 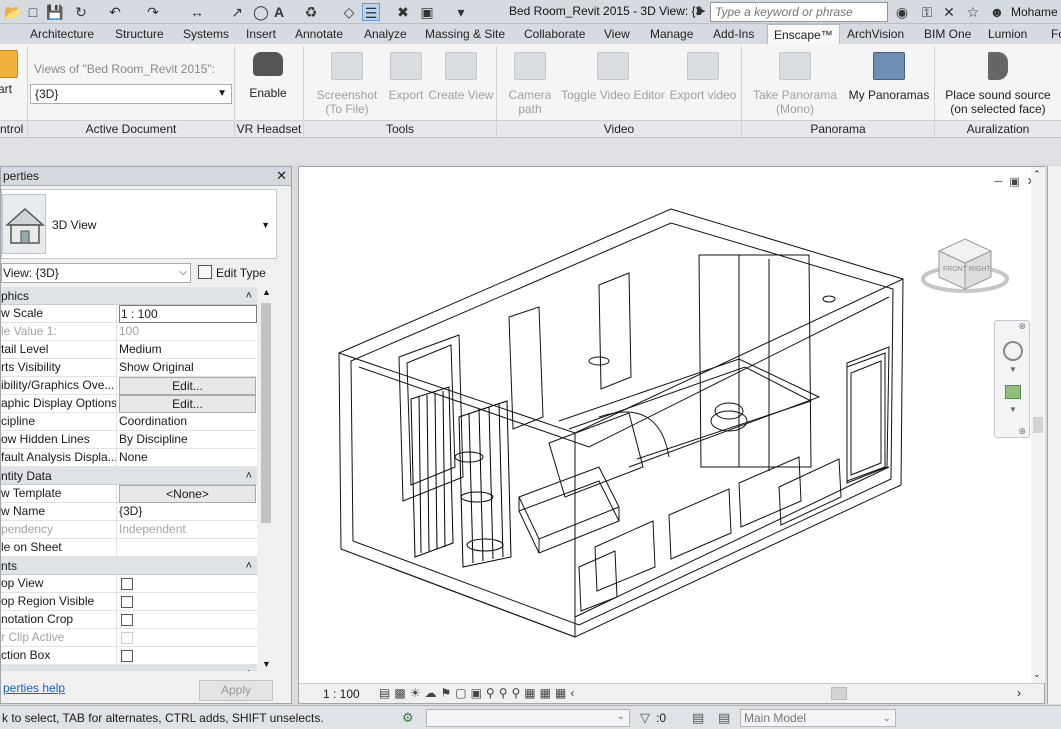 I want to click on workset-dropdown: ⌄, so click(x=528, y=718).